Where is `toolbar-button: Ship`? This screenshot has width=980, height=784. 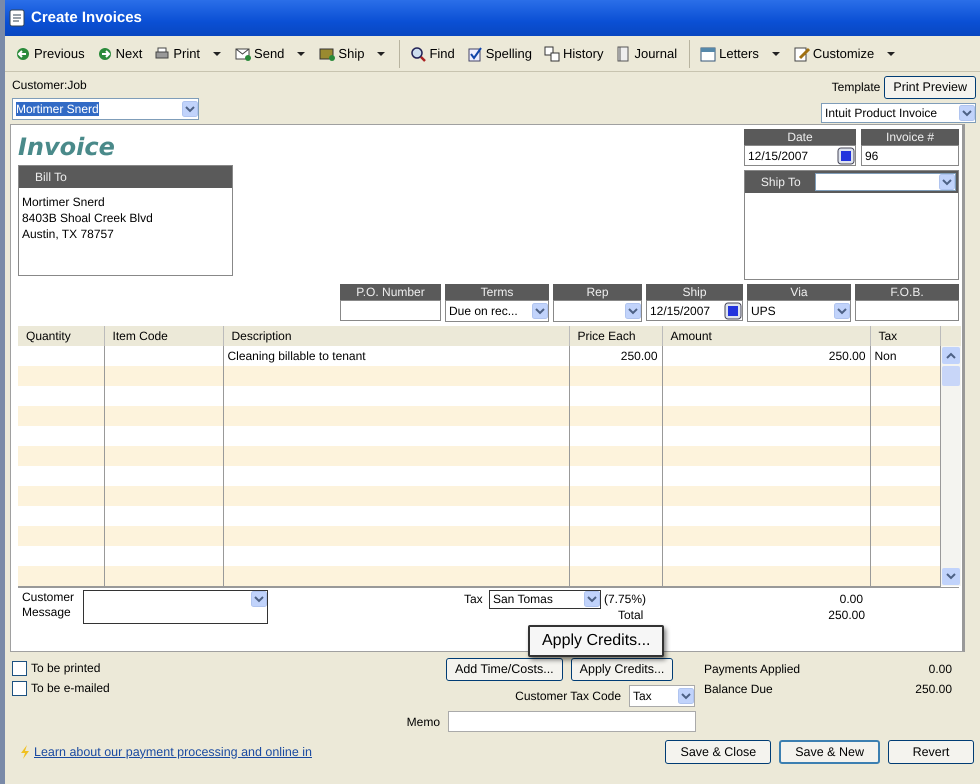 toolbar-button: Ship is located at coordinates (353, 54).